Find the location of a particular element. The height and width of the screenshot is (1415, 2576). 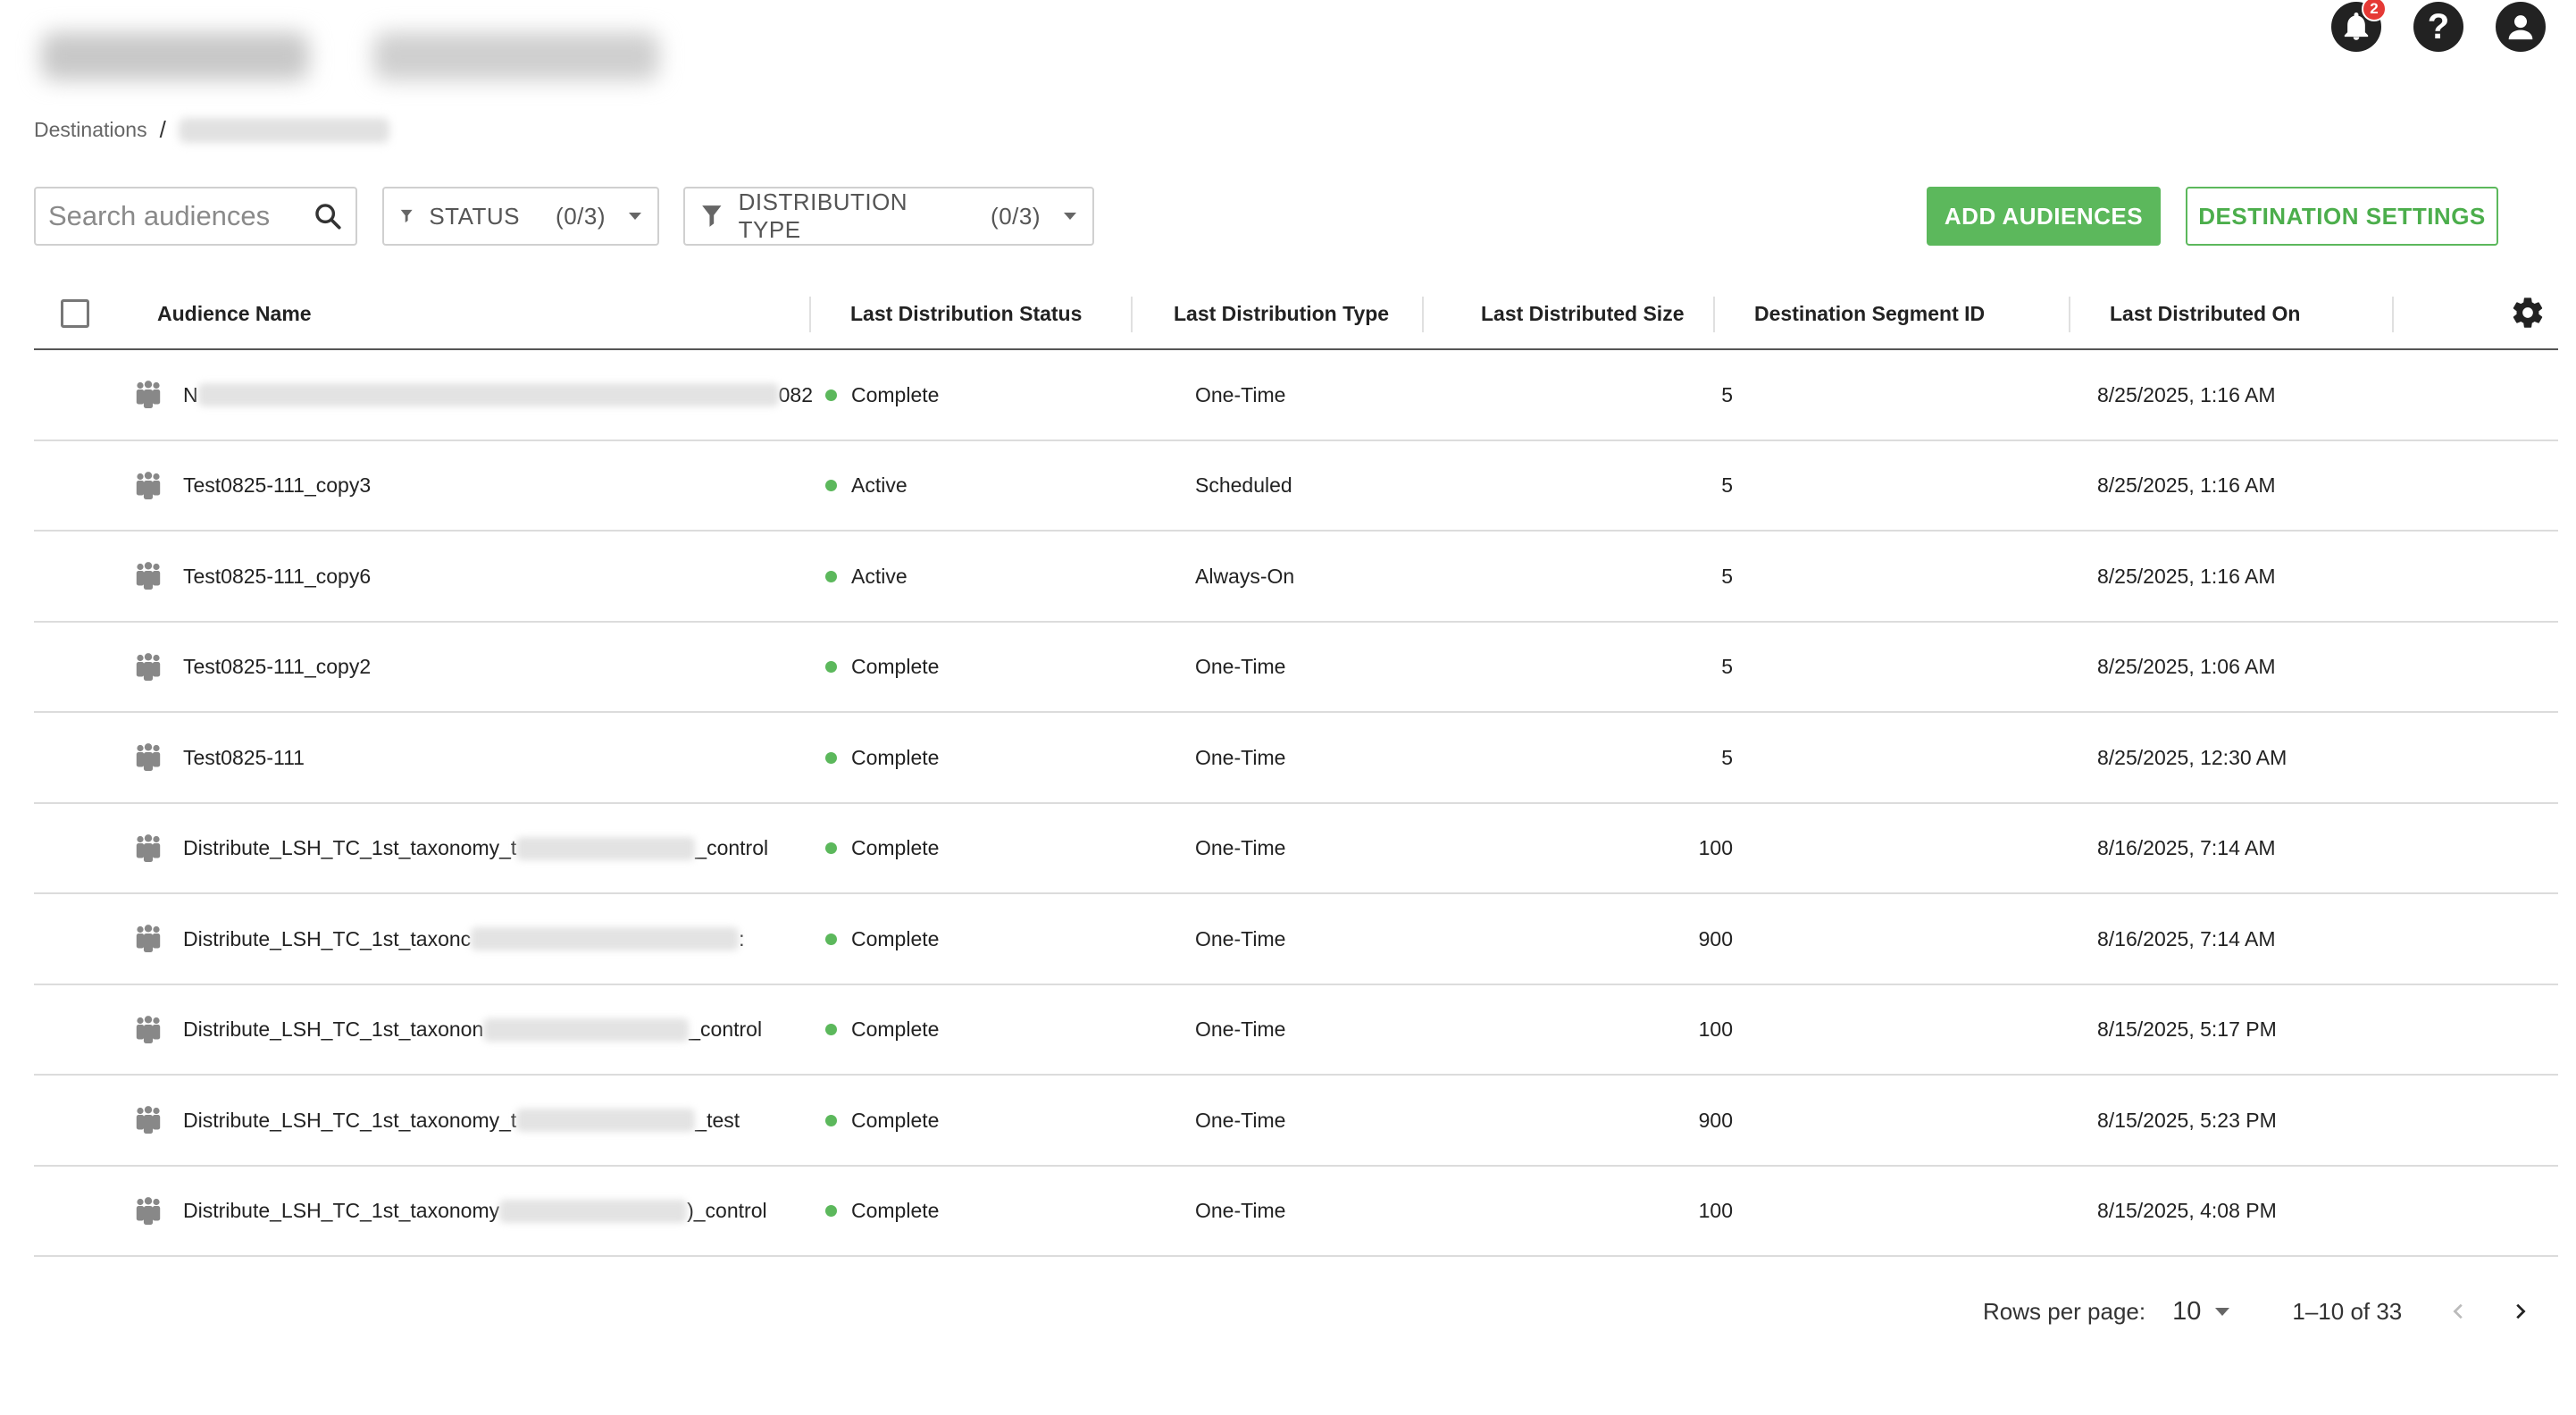

status-text: Active is located at coordinates (879, 485).